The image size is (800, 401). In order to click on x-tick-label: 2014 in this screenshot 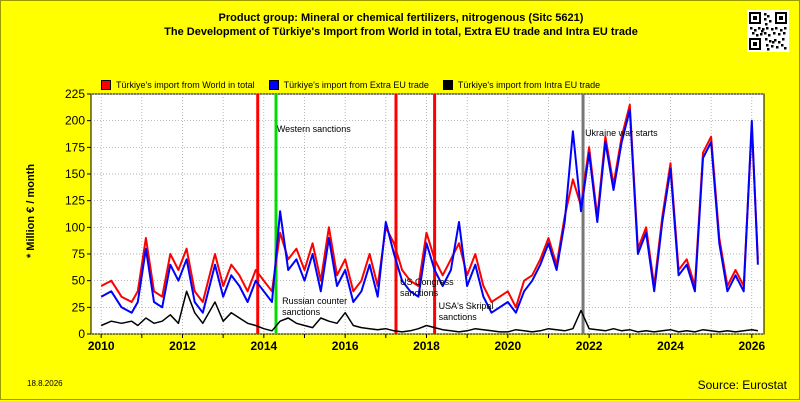, I will do `click(263, 346)`.